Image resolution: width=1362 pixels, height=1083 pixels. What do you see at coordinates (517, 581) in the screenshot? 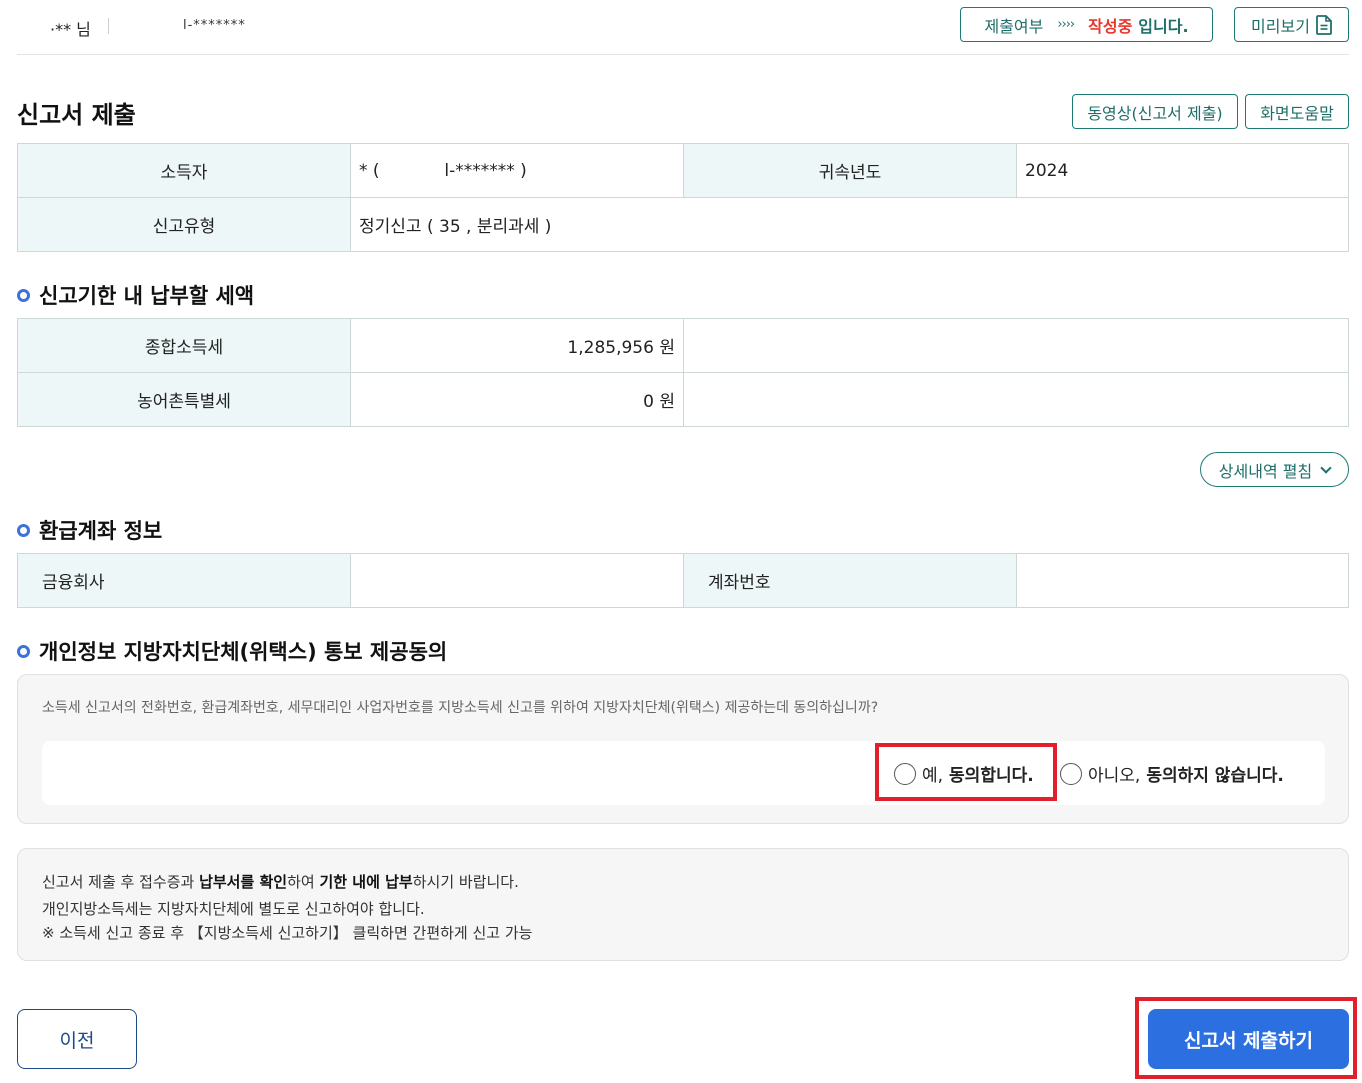
I see `bank-value` at bounding box center [517, 581].